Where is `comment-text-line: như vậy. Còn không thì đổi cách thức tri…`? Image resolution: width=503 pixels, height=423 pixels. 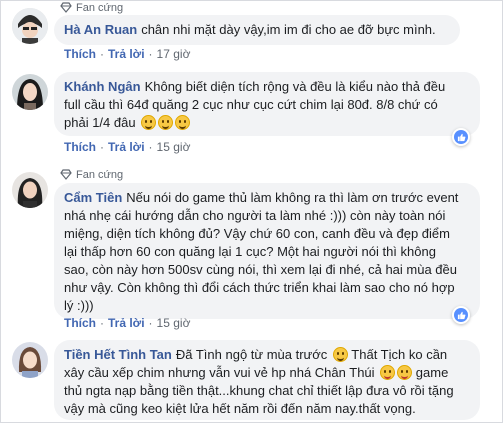 comment-text-line: như vậy. Còn không thì đổi cách thức tri… is located at coordinates (259, 287).